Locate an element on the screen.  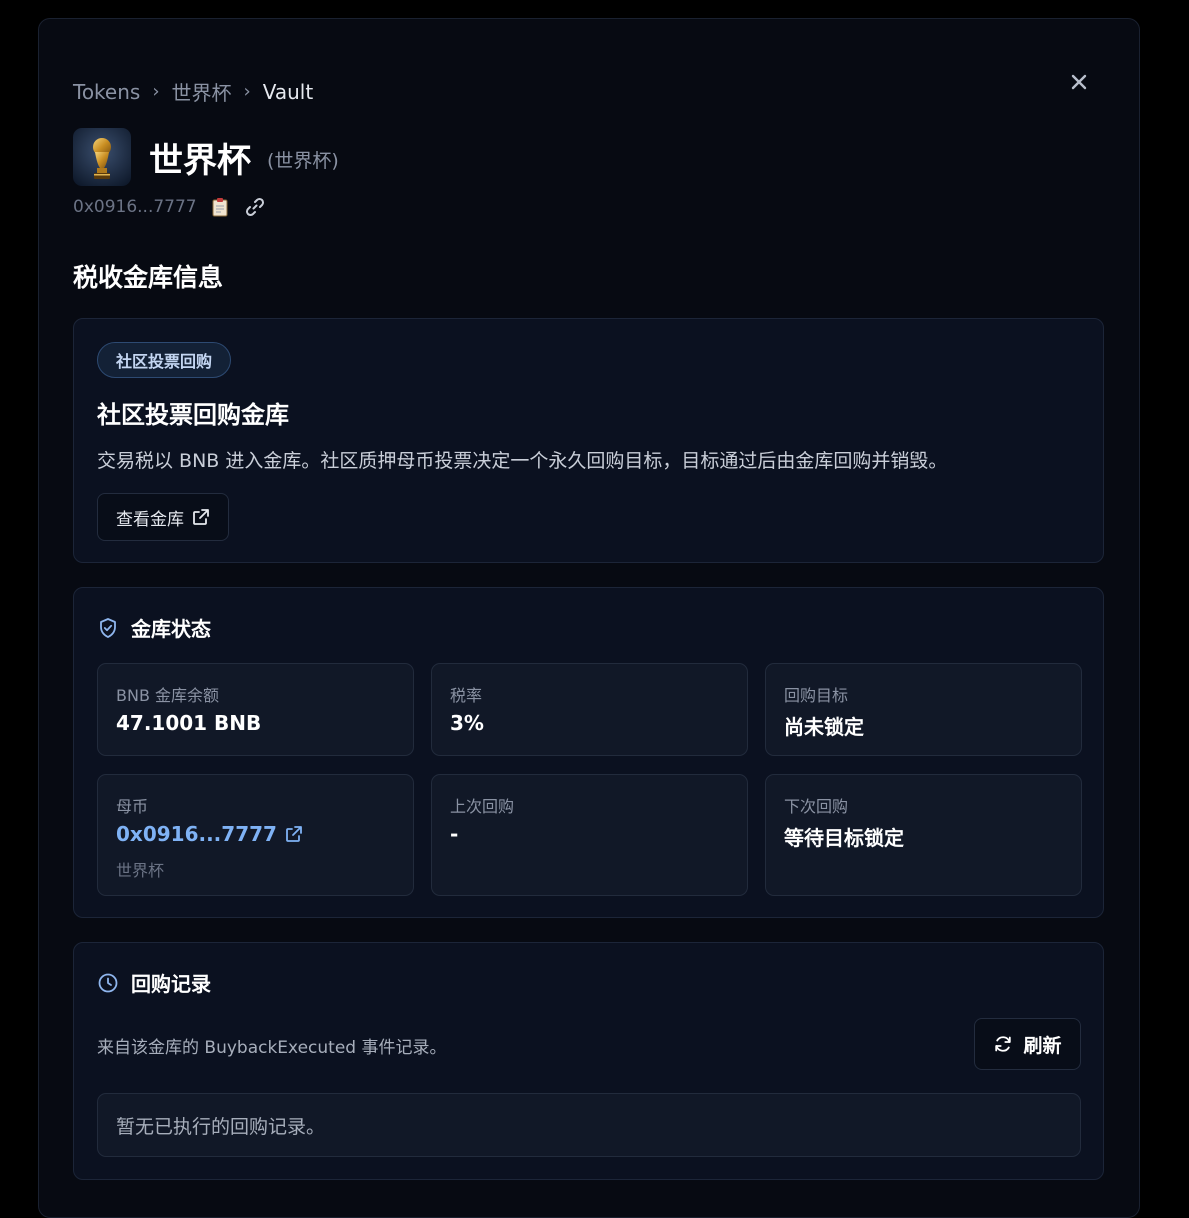
token-address-row: 0x0916...7777 is located at coordinates (169, 207).